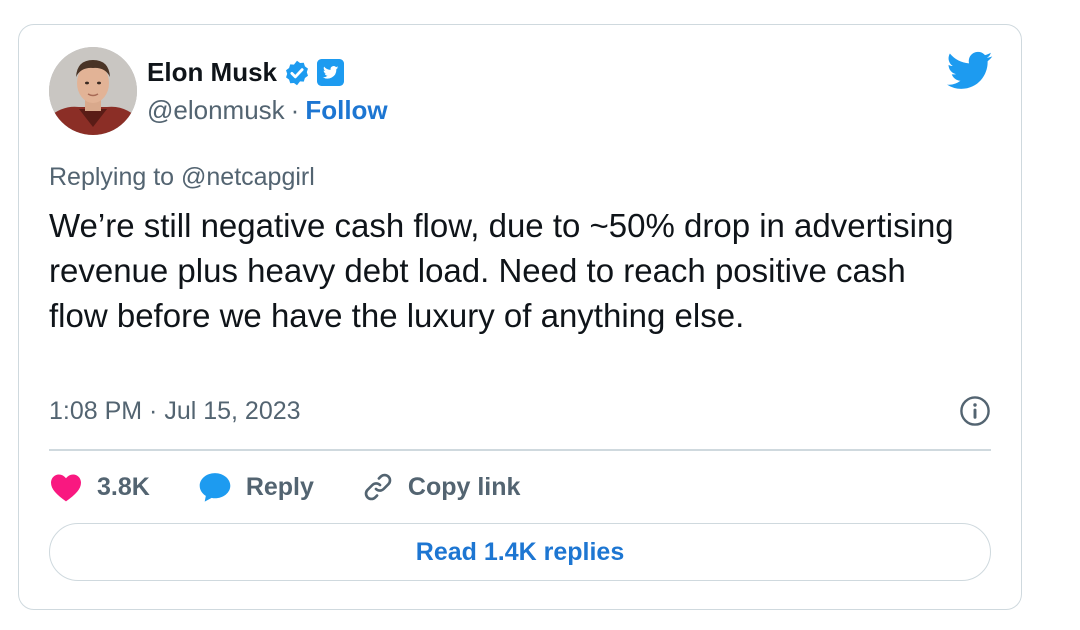  I want to click on link-icon, so click(378, 487).